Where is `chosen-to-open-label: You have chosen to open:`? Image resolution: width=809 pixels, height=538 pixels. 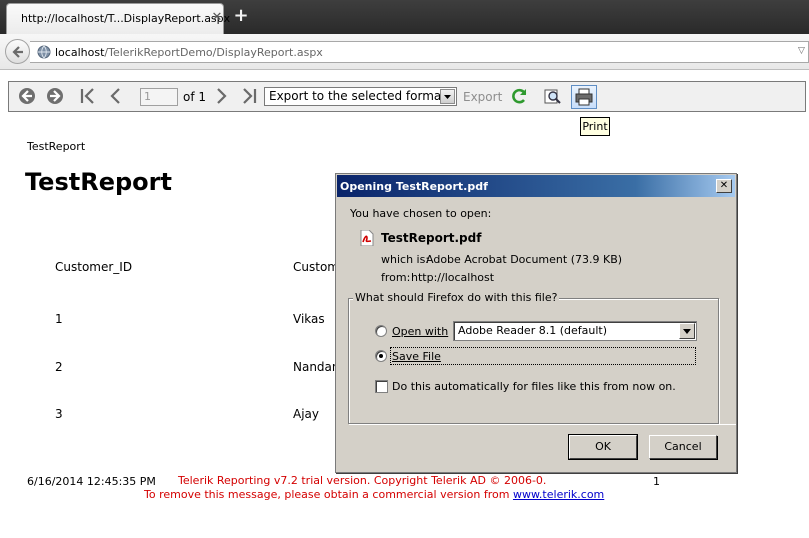 chosen-to-open-label: You have chosen to open: is located at coordinates (421, 213).